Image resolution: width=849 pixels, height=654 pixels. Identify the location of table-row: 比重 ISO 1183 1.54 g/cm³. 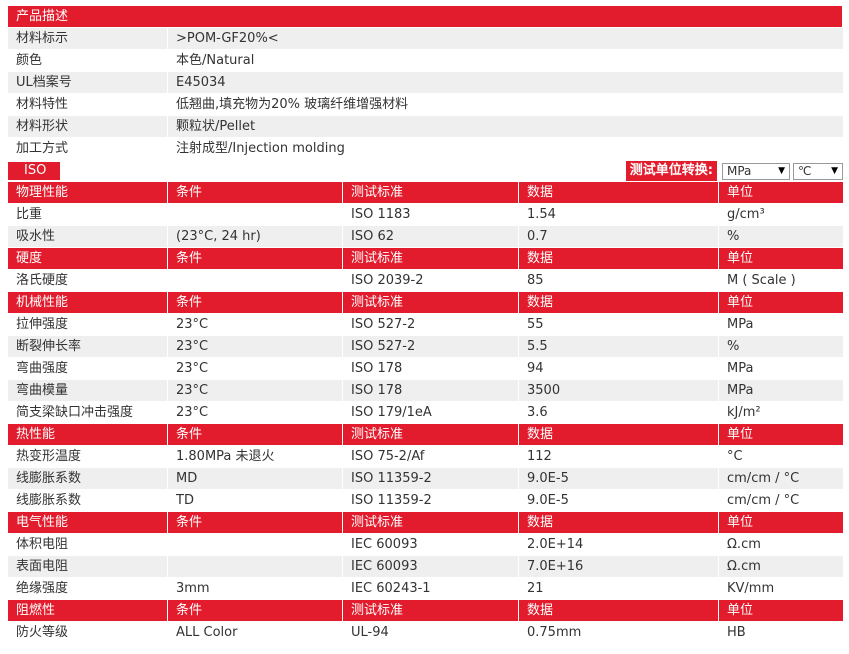
(425, 215).